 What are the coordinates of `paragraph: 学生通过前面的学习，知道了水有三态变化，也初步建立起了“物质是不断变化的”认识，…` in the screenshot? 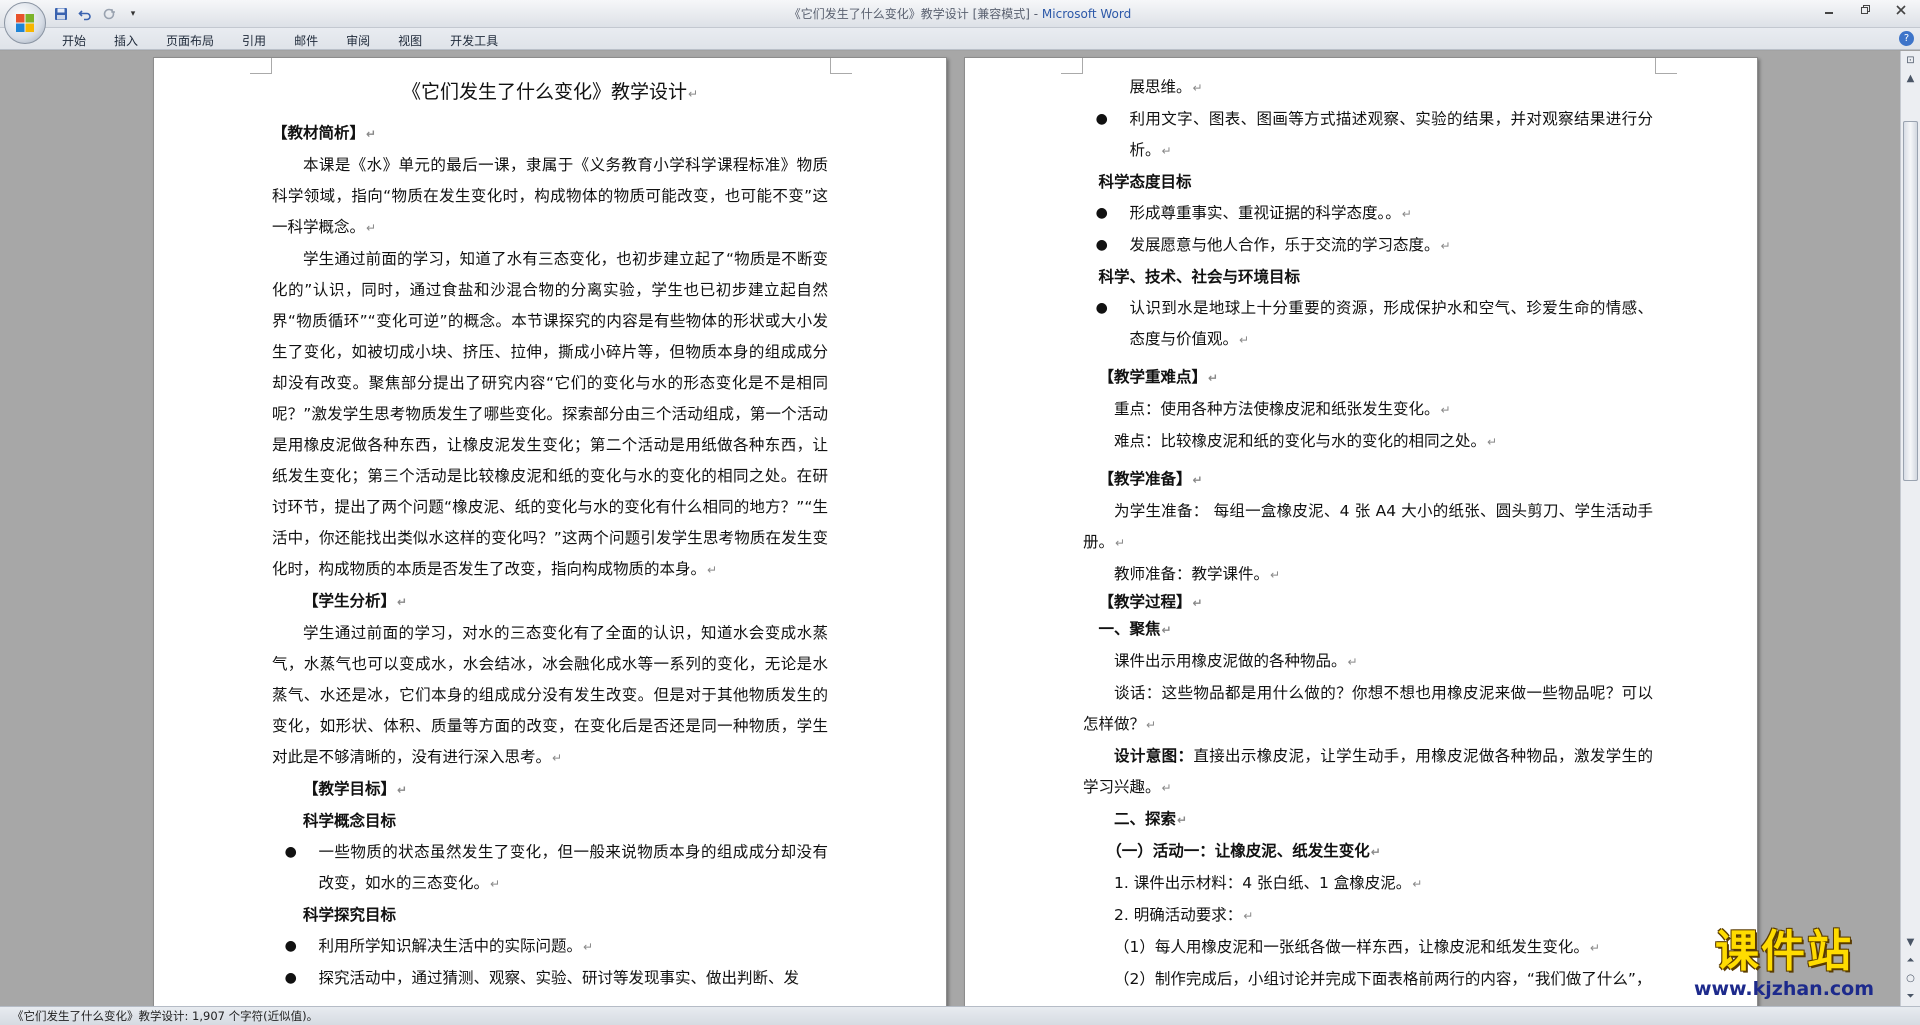 It's located at (550, 414).